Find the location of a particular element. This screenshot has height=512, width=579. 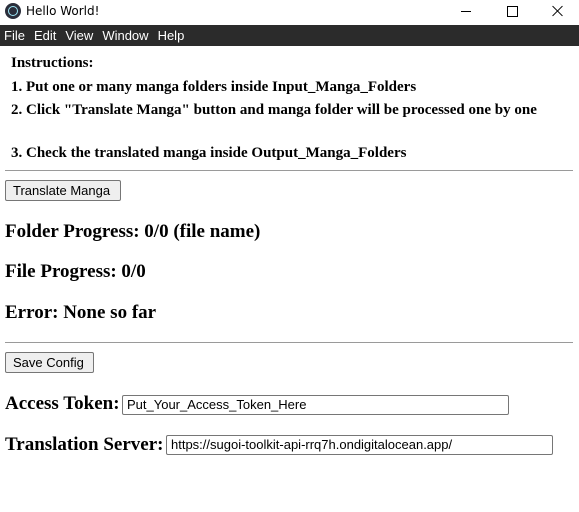

file-progress: File Progress: 0/0 is located at coordinates (75, 271).